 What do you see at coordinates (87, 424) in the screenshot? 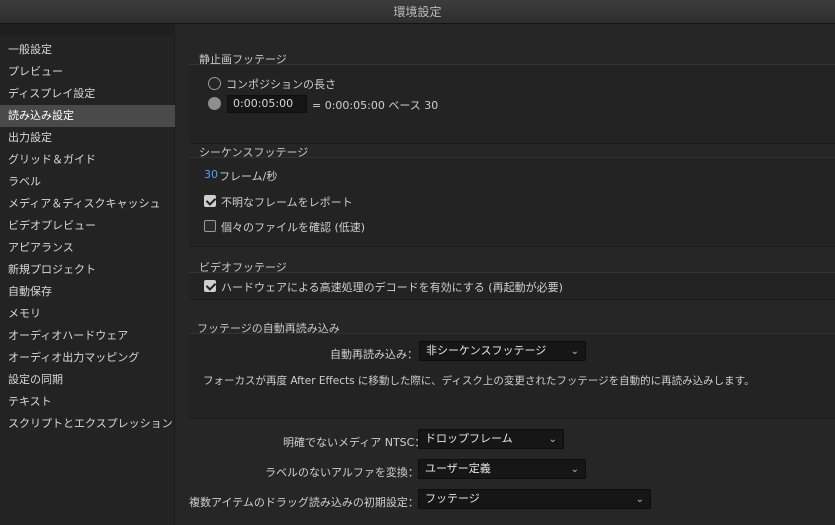
I see `sidebar-item-scripting-expressions: スクリプトとエクスプレッション` at bounding box center [87, 424].